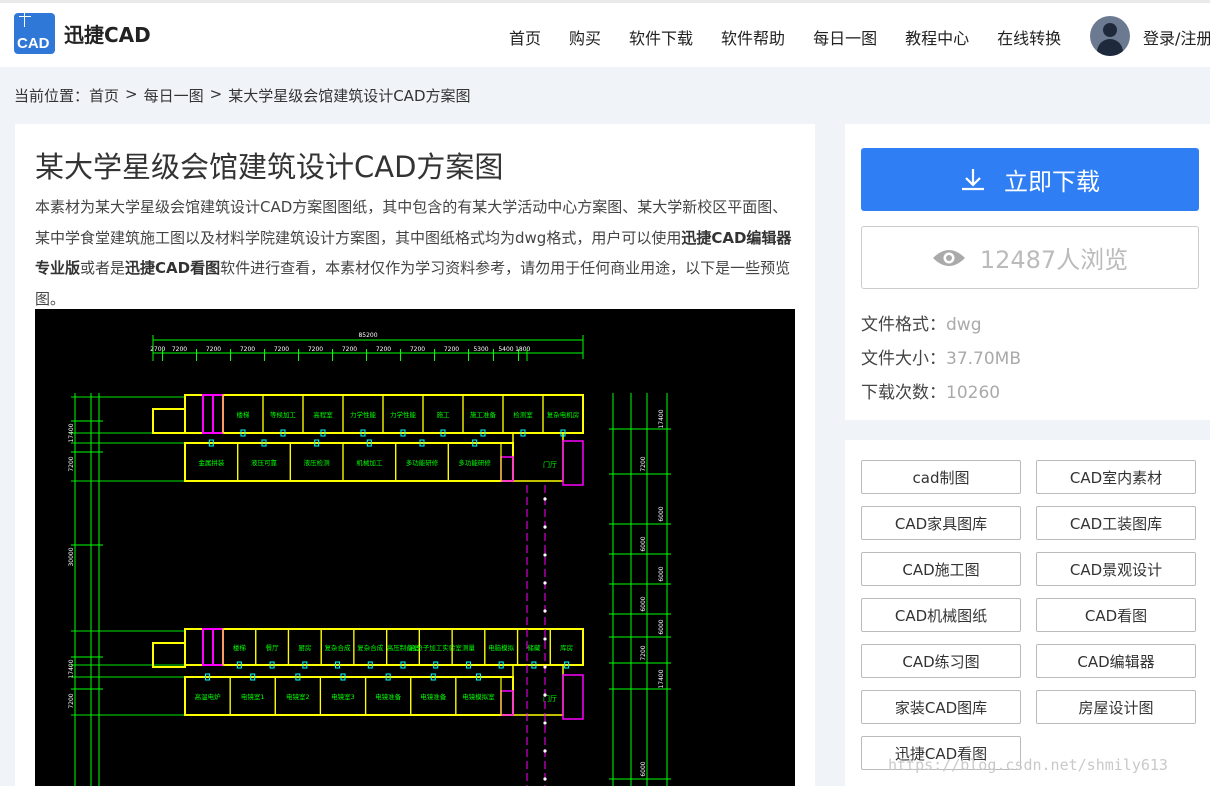  What do you see at coordinates (1052, 182) in the screenshot?
I see `download-button-label: 立即下载` at bounding box center [1052, 182].